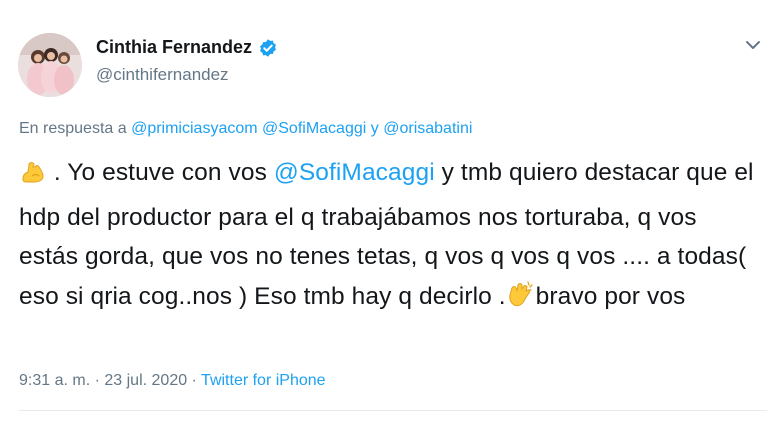  I want to click on tweet-text-part-3: bravo por vos, so click(610, 296).